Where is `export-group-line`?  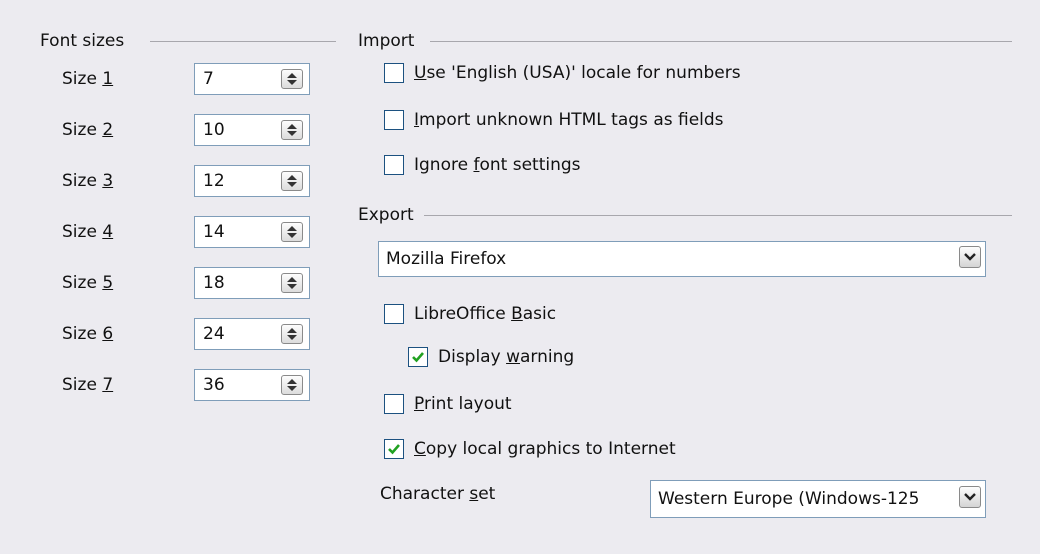 export-group-line is located at coordinates (718, 215).